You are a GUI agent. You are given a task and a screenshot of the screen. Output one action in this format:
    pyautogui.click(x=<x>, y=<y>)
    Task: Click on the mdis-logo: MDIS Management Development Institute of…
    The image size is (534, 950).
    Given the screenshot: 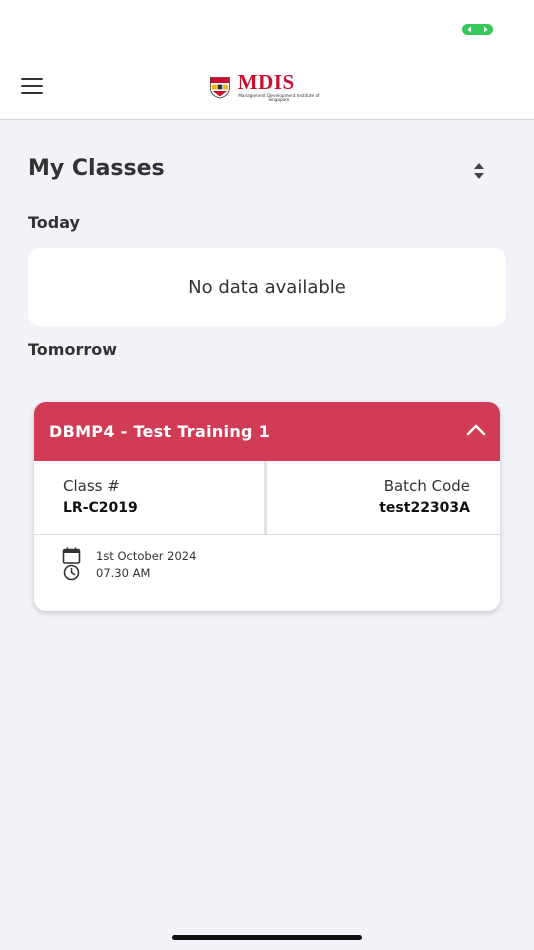 What is the action you would take?
    pyautogui.click(x=264, y=87)
    